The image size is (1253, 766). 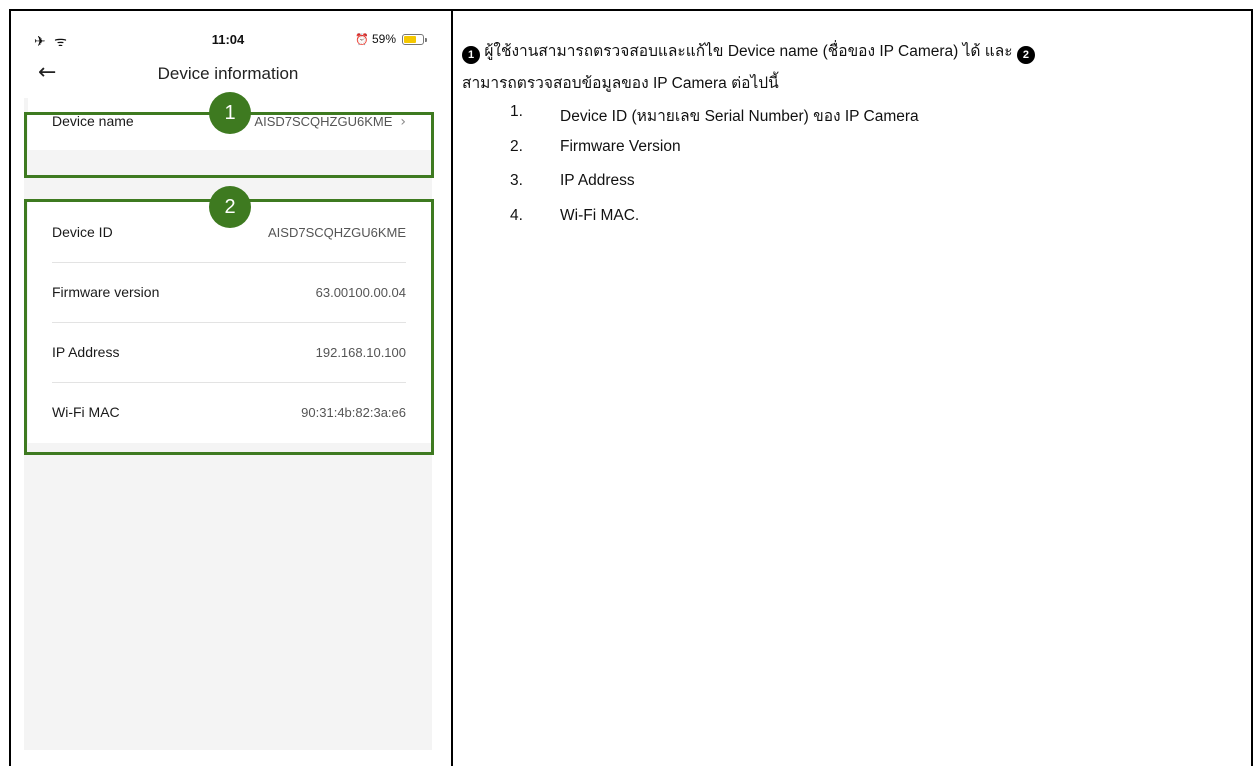 What do you see at coordinates (516, 111) in the screenshot?
I see `list-number: 1.` at bounding box center [516, 111].